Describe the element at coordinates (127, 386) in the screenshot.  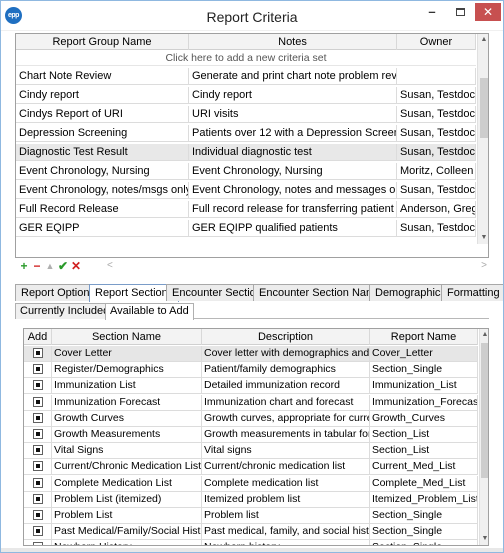
I see `section-name-cell: Immunization List` at that location.